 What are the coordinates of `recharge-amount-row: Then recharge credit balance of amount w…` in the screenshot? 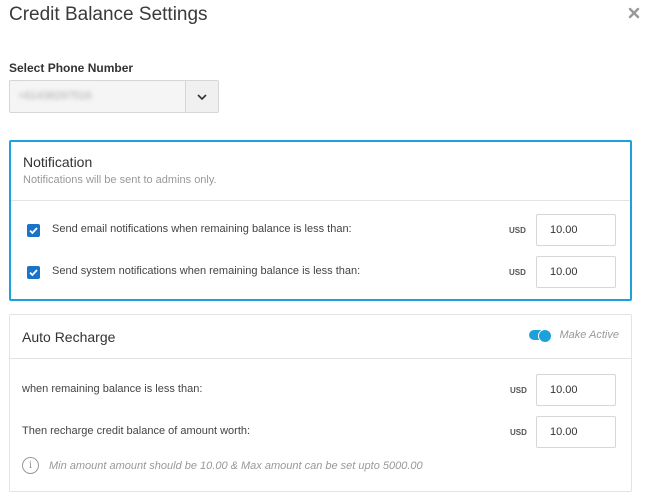 It's located at (320, 432).